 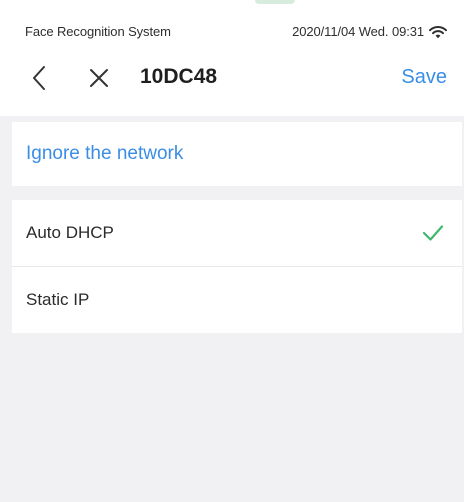 What do you see at coordinates (237, 154) in the screenshot?
I see `ignore-network-section: Ignore the network` at bounding box center [237, 154].